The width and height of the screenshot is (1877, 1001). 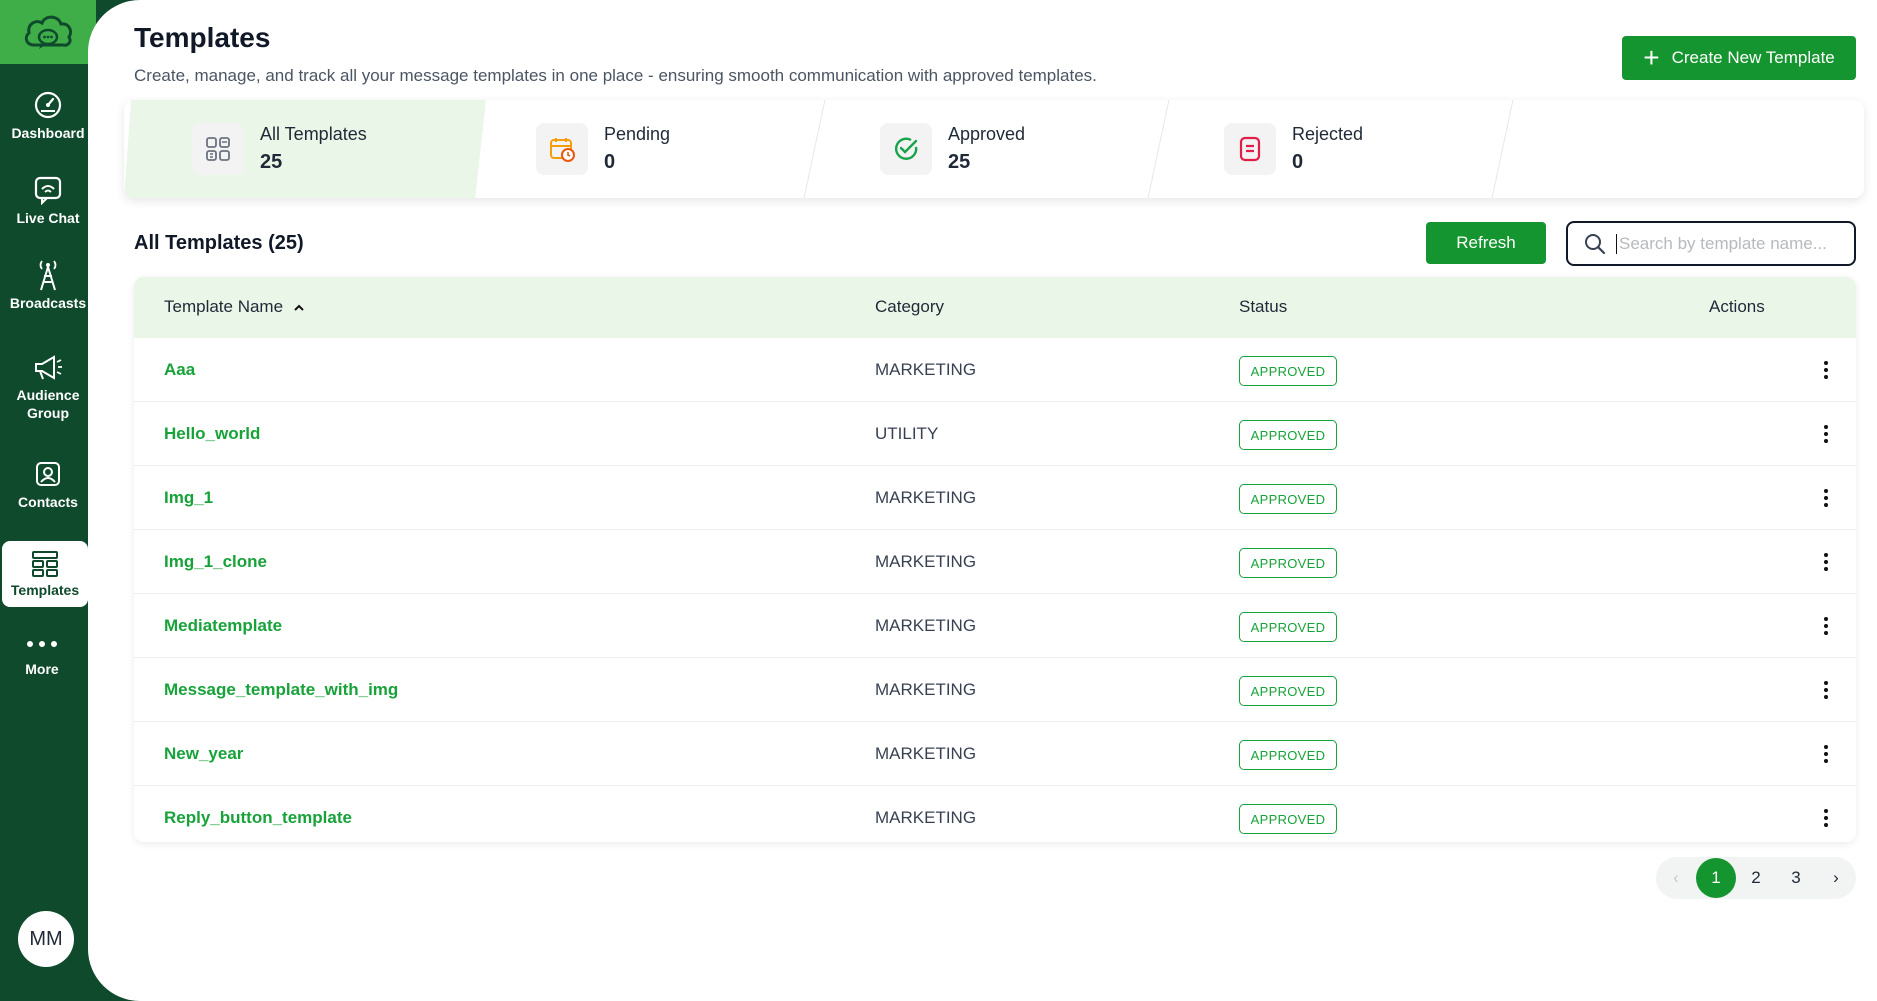 I want to click on column-category: Category, so click(x=909, y=306).